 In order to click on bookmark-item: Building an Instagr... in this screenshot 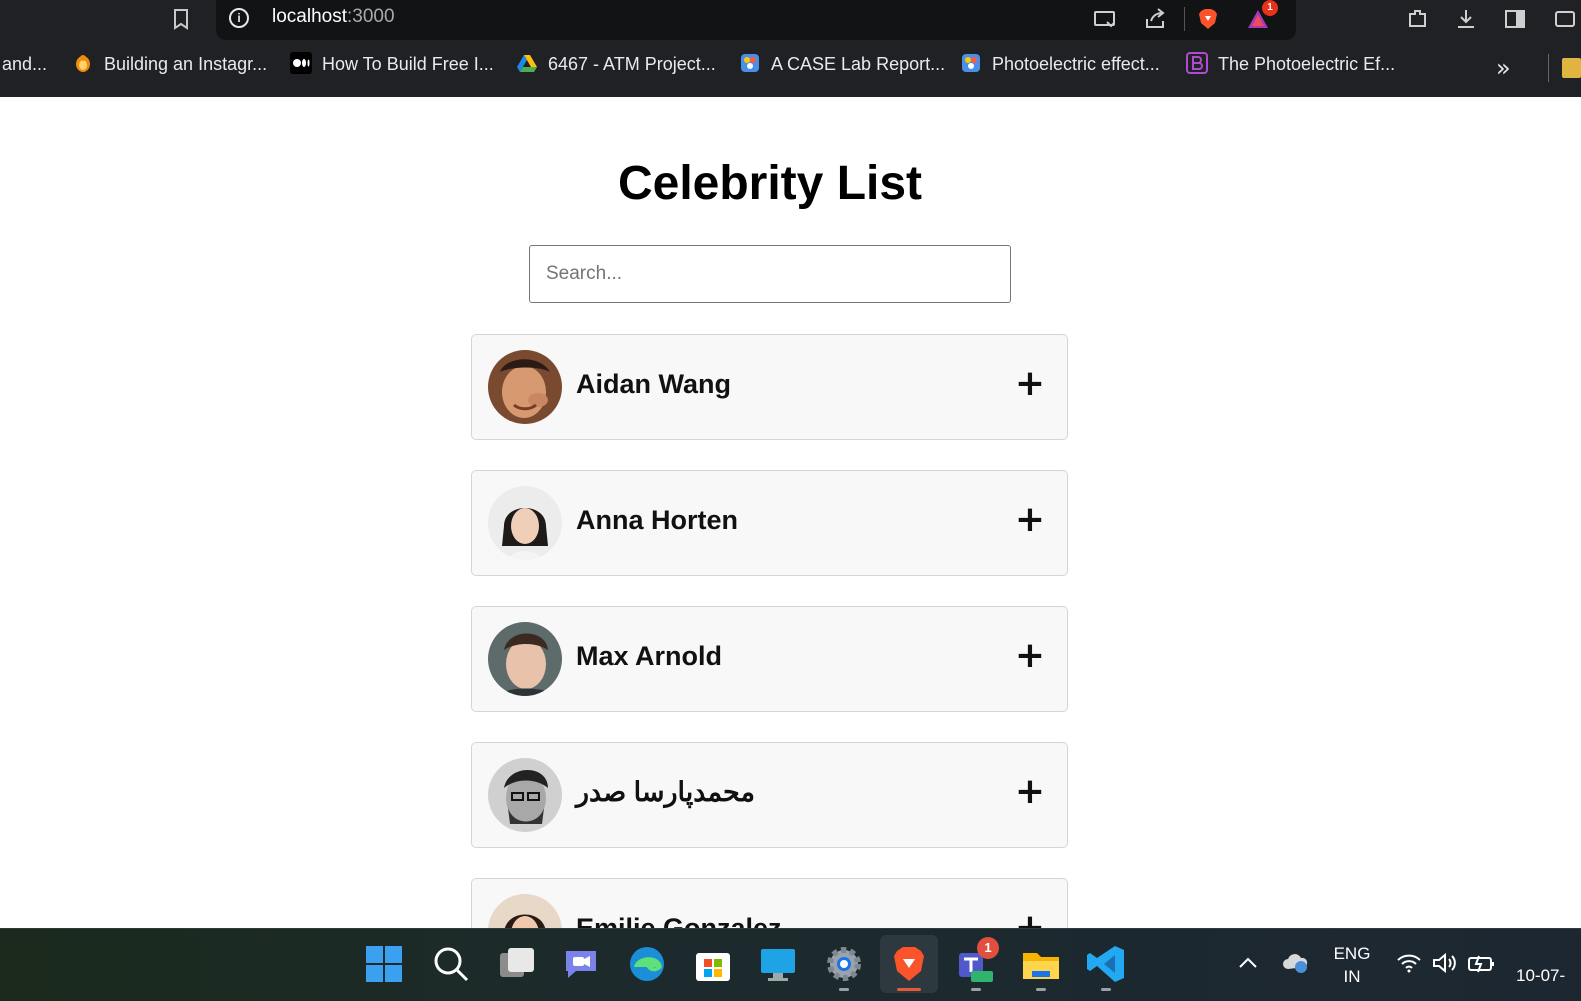, I will do `click(169, 68)`.